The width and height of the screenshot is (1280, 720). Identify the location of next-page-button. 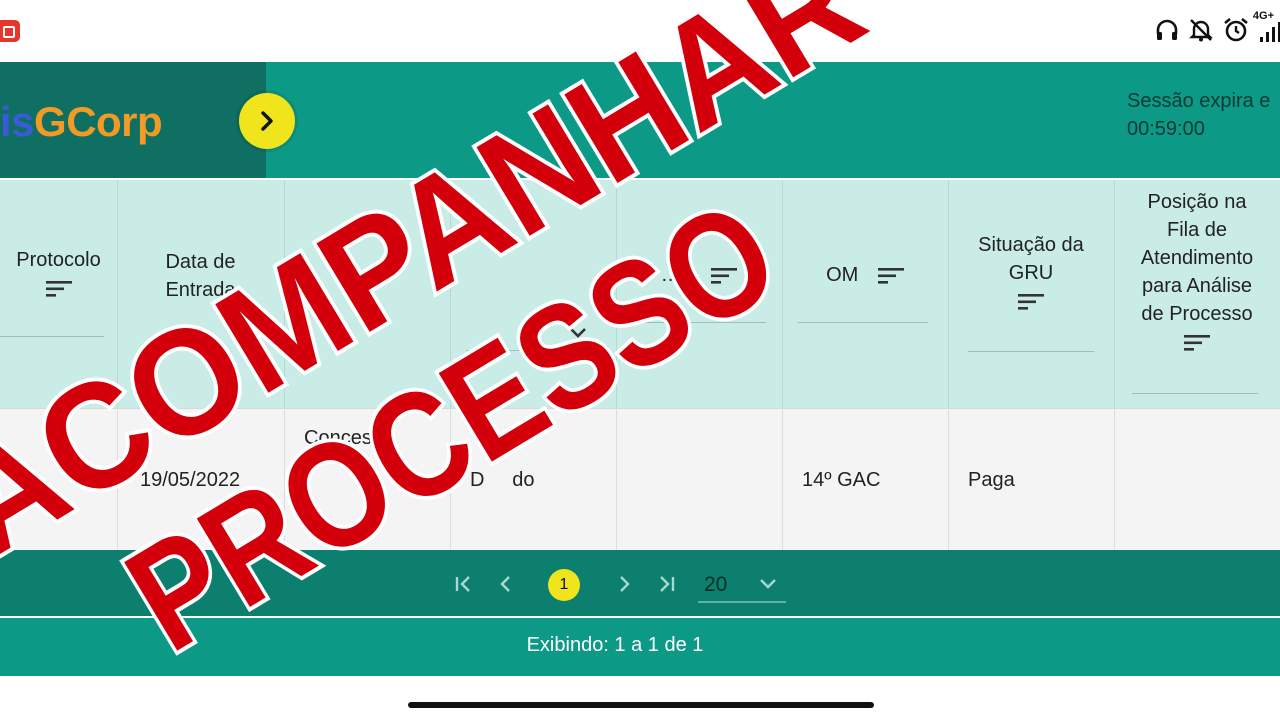
(624, 584).